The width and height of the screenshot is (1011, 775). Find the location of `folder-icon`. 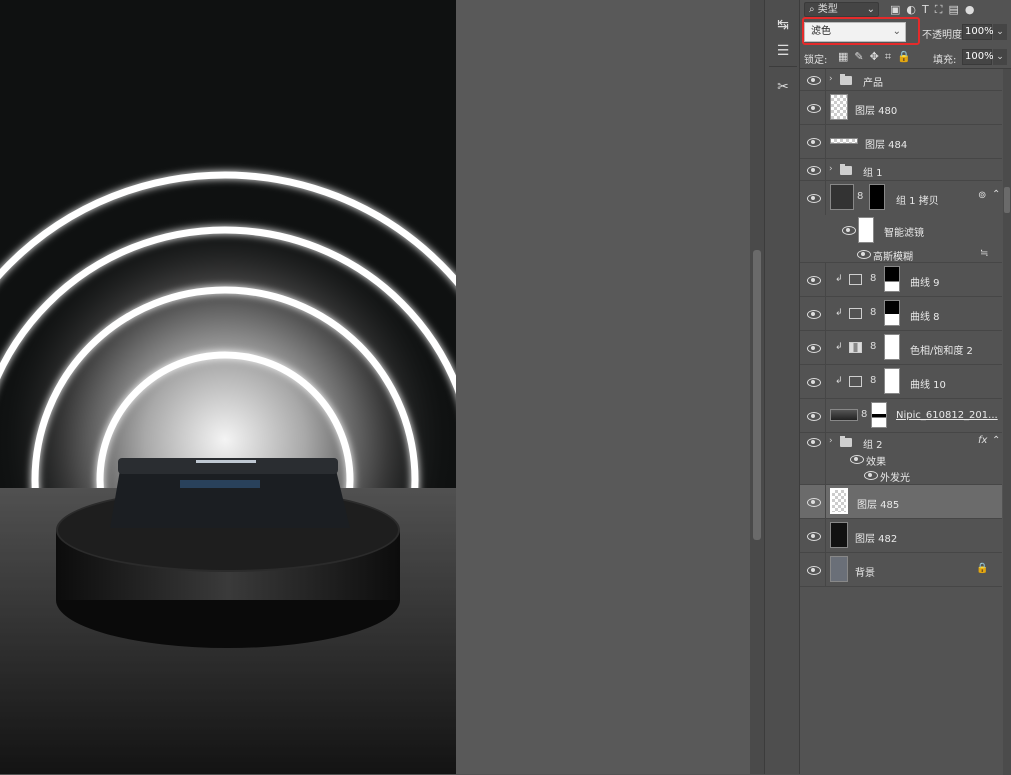

folder-icon is located at coordinates (846, 79).